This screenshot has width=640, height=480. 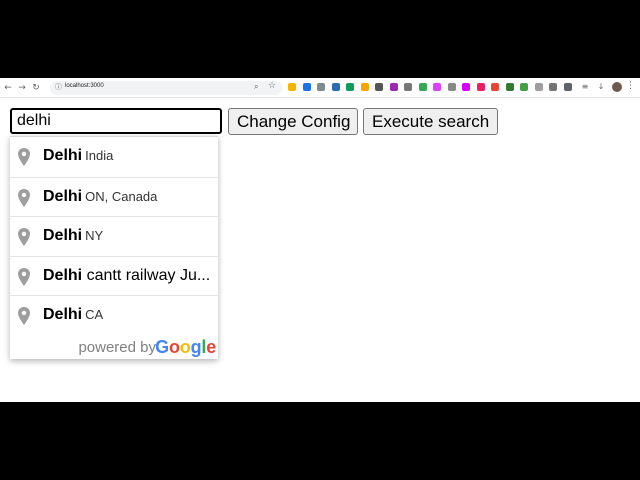 I want to click on extension-8-icon, so click(x=393, y=87).